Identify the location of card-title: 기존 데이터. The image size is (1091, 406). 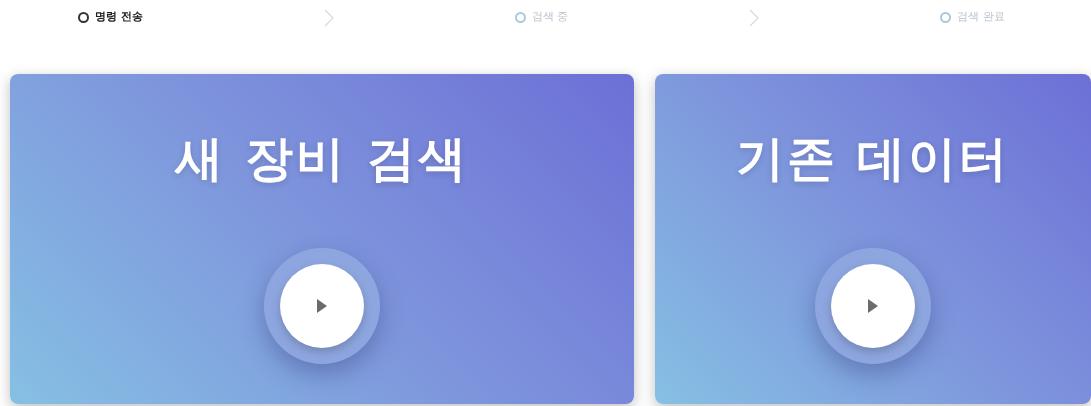
(873, 158).